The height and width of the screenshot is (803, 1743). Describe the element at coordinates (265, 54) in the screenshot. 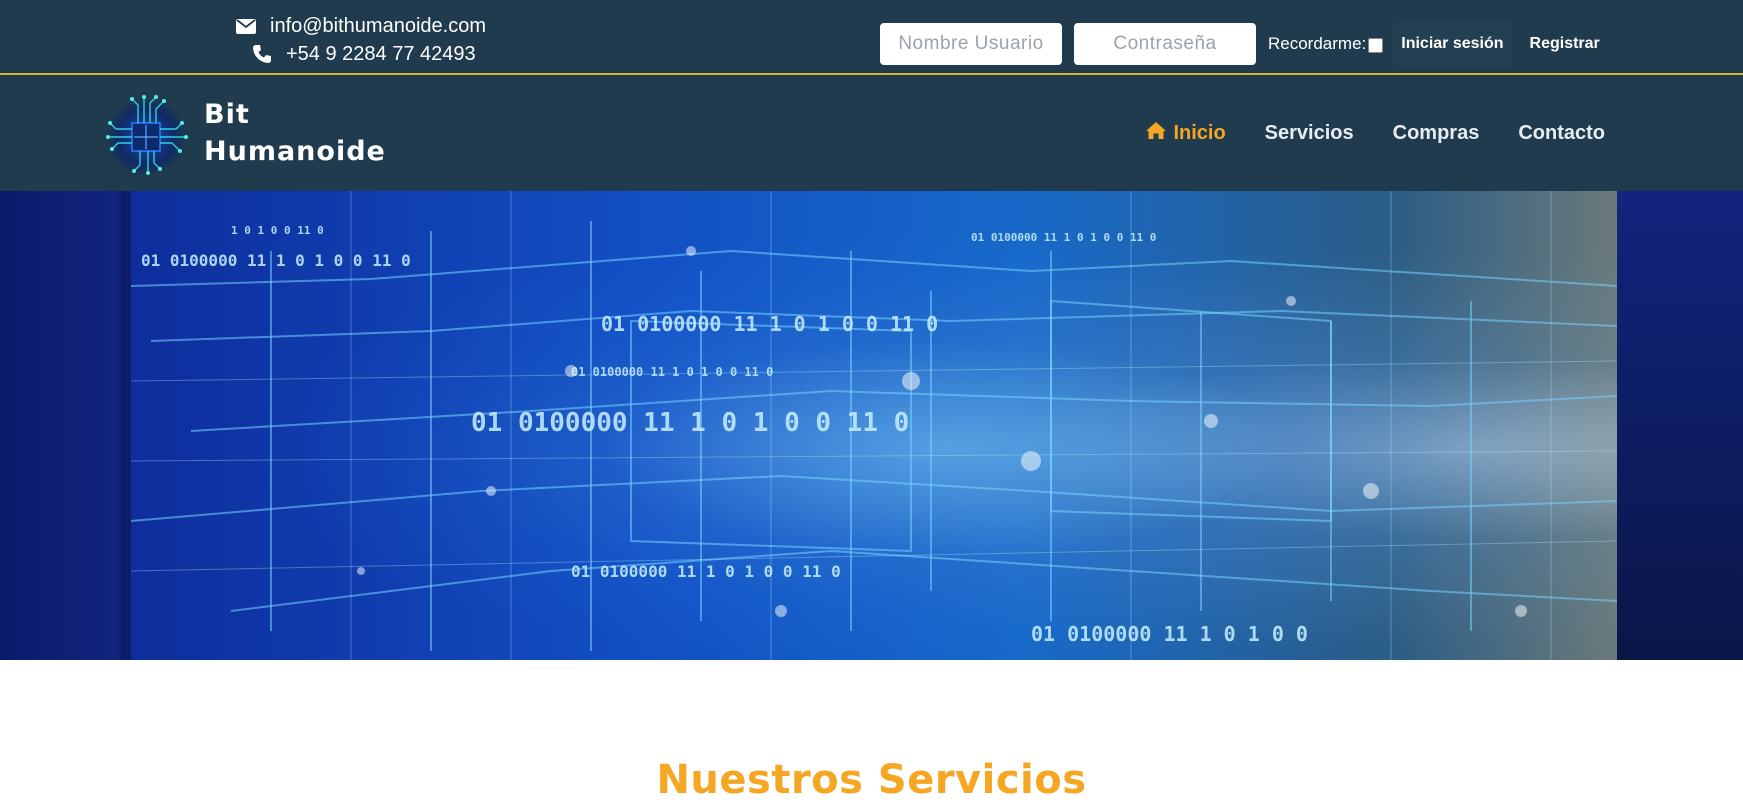

I see `phone-icon` at that location.